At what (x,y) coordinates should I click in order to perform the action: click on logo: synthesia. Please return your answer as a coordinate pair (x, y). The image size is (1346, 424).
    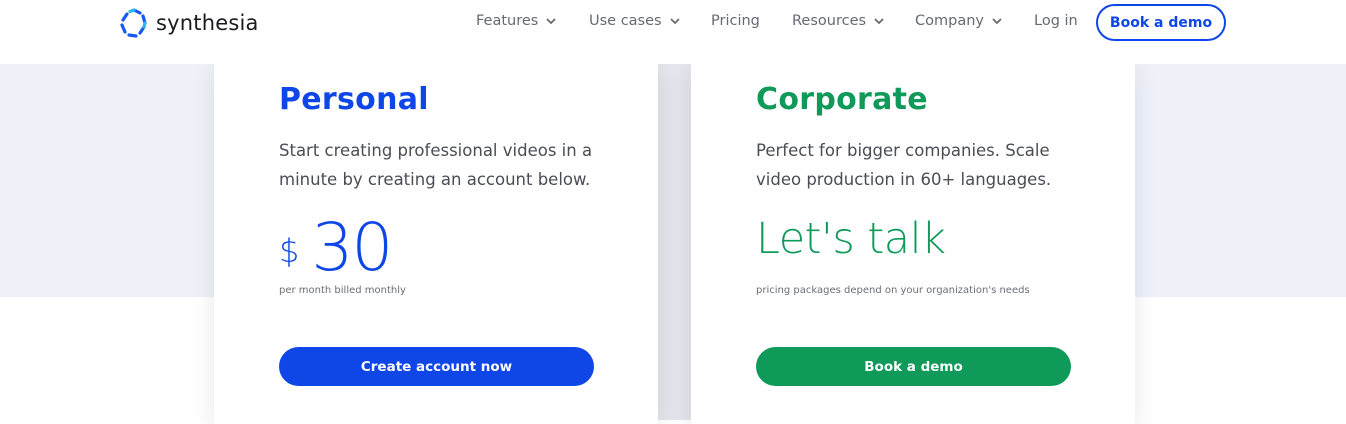
    Looking at the image, I should click on (188, 23).